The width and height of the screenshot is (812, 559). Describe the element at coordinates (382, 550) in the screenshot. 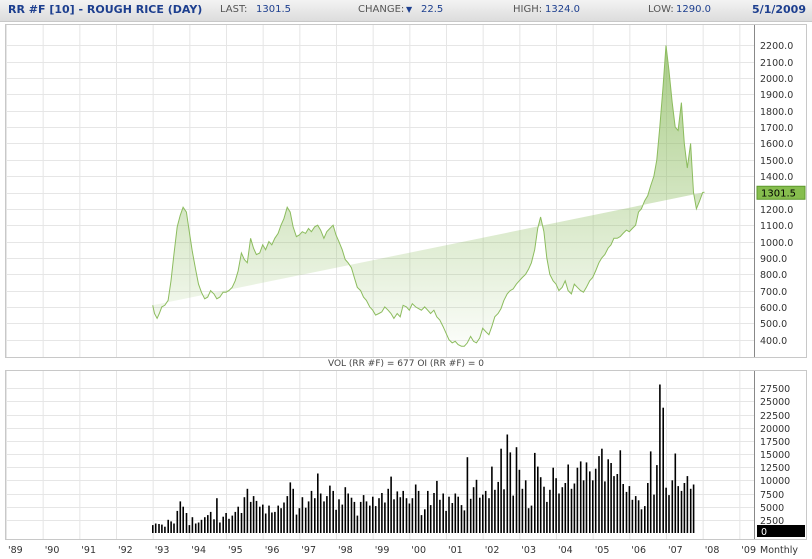

I see `x-tick-label: '99` at that location.